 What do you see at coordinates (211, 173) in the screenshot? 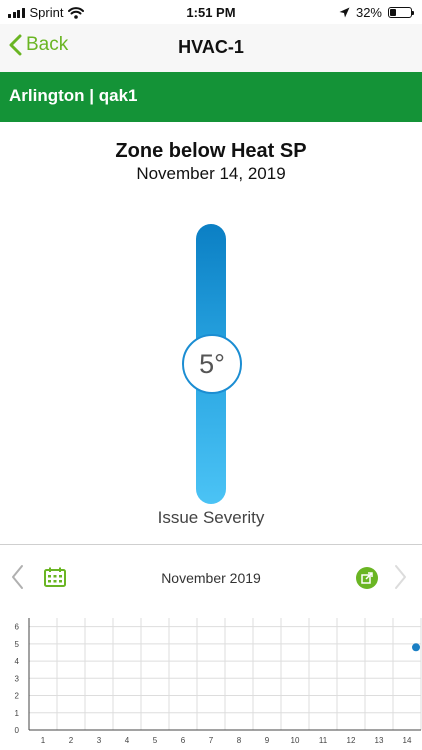
I see `issue-date: November 14, 2019` at bounding box center [211, 173].